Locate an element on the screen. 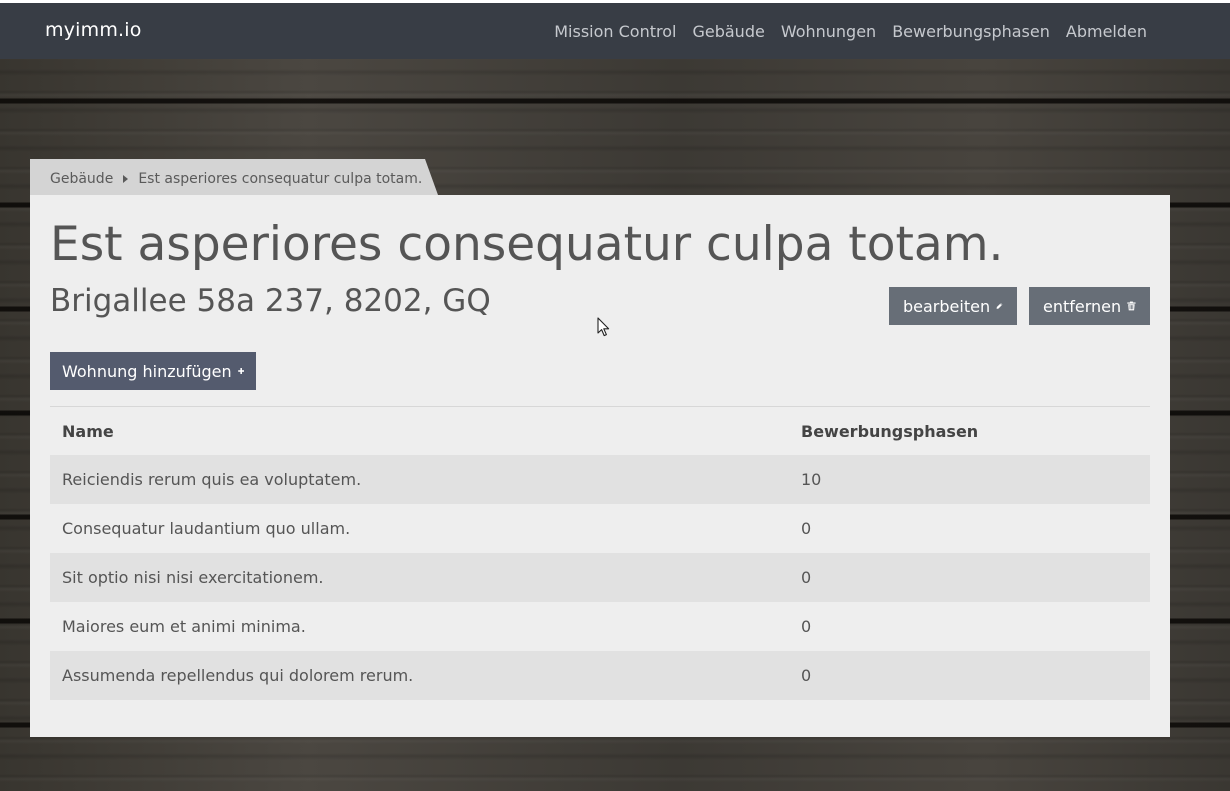  nav-link-abmelden: Abmelden is located at coordinates (1106, 31).